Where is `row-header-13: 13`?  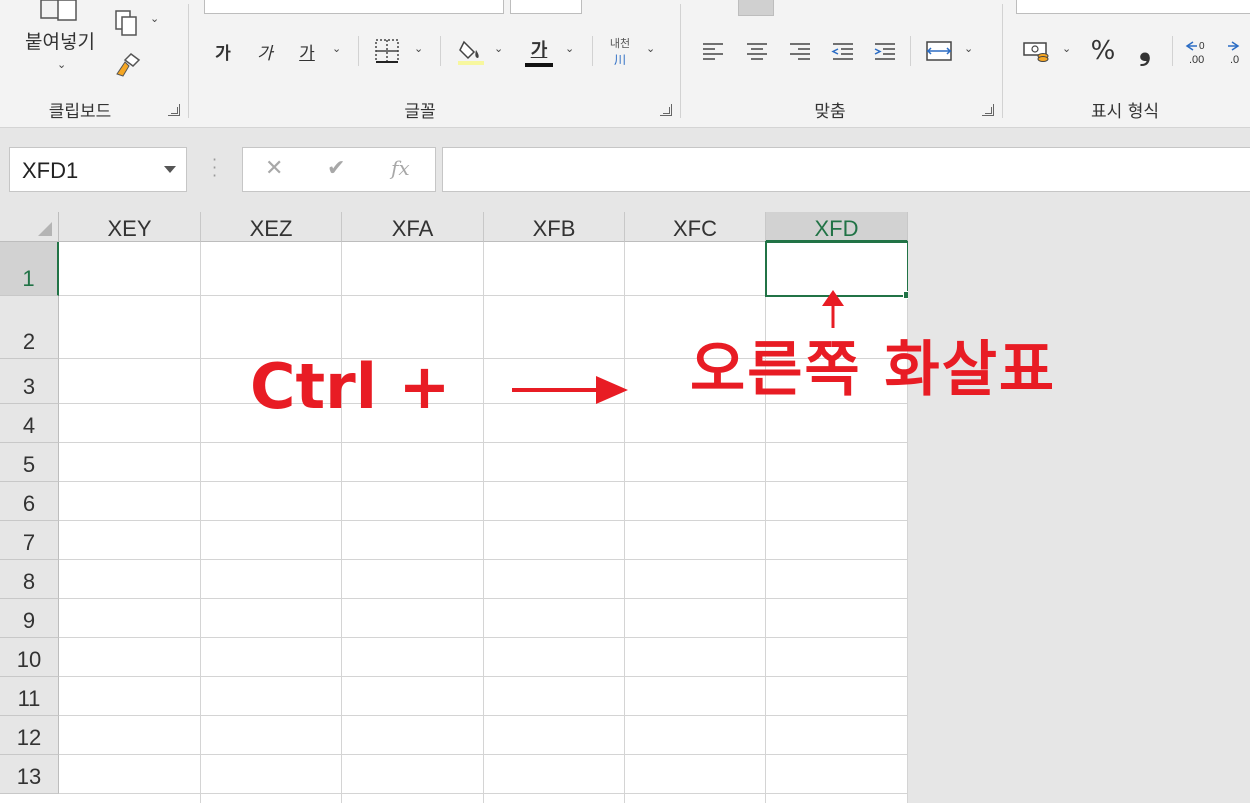 row-header-13: 13 is located at coordinates (29, 774).